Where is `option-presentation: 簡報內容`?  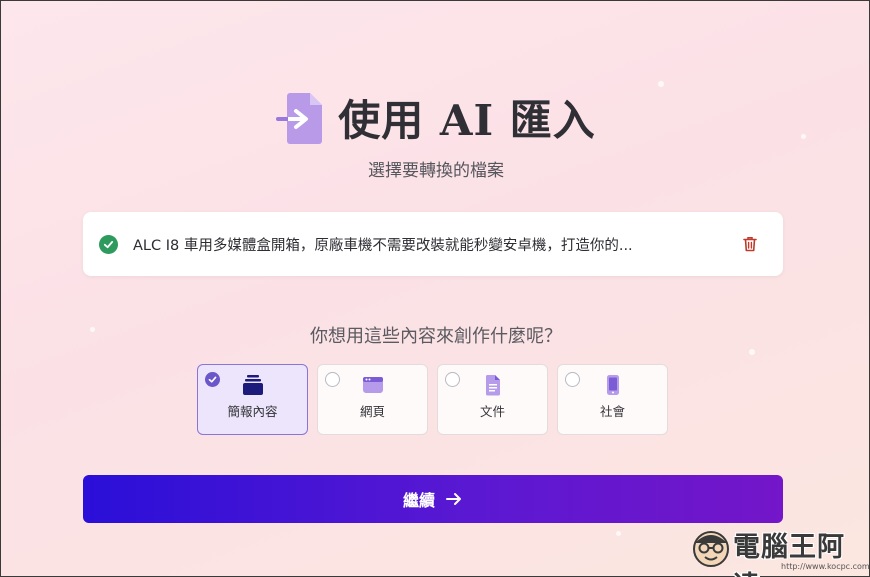 option-presentation: 簡報內容 is located at coordinates (252, 399).